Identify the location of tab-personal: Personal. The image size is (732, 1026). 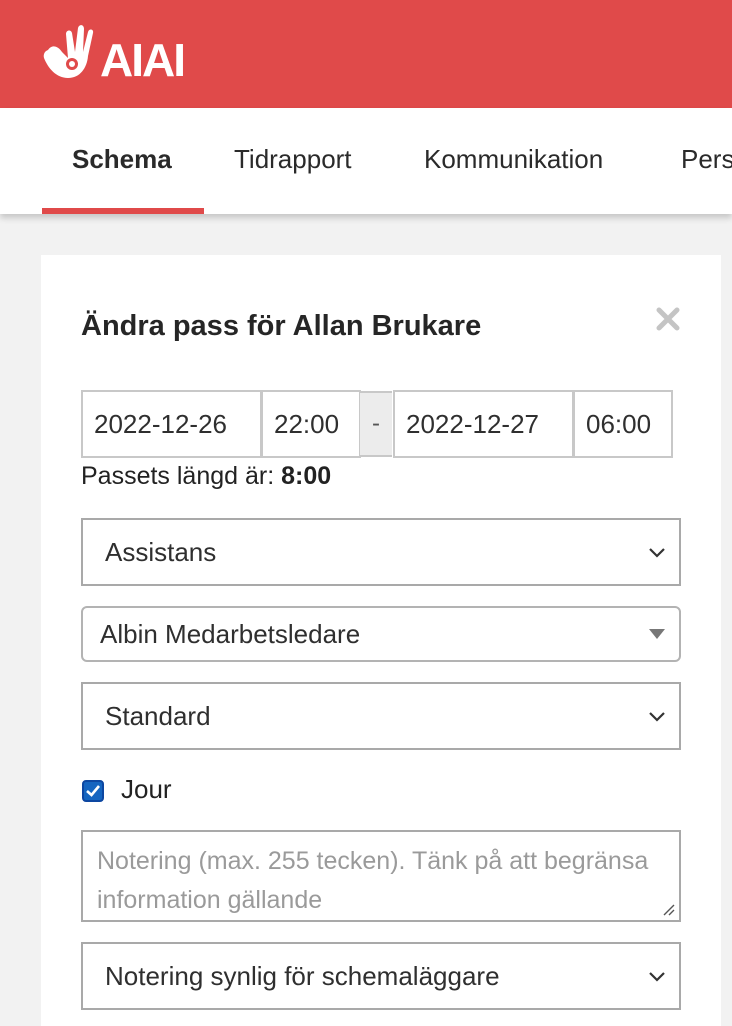
(706, 161).